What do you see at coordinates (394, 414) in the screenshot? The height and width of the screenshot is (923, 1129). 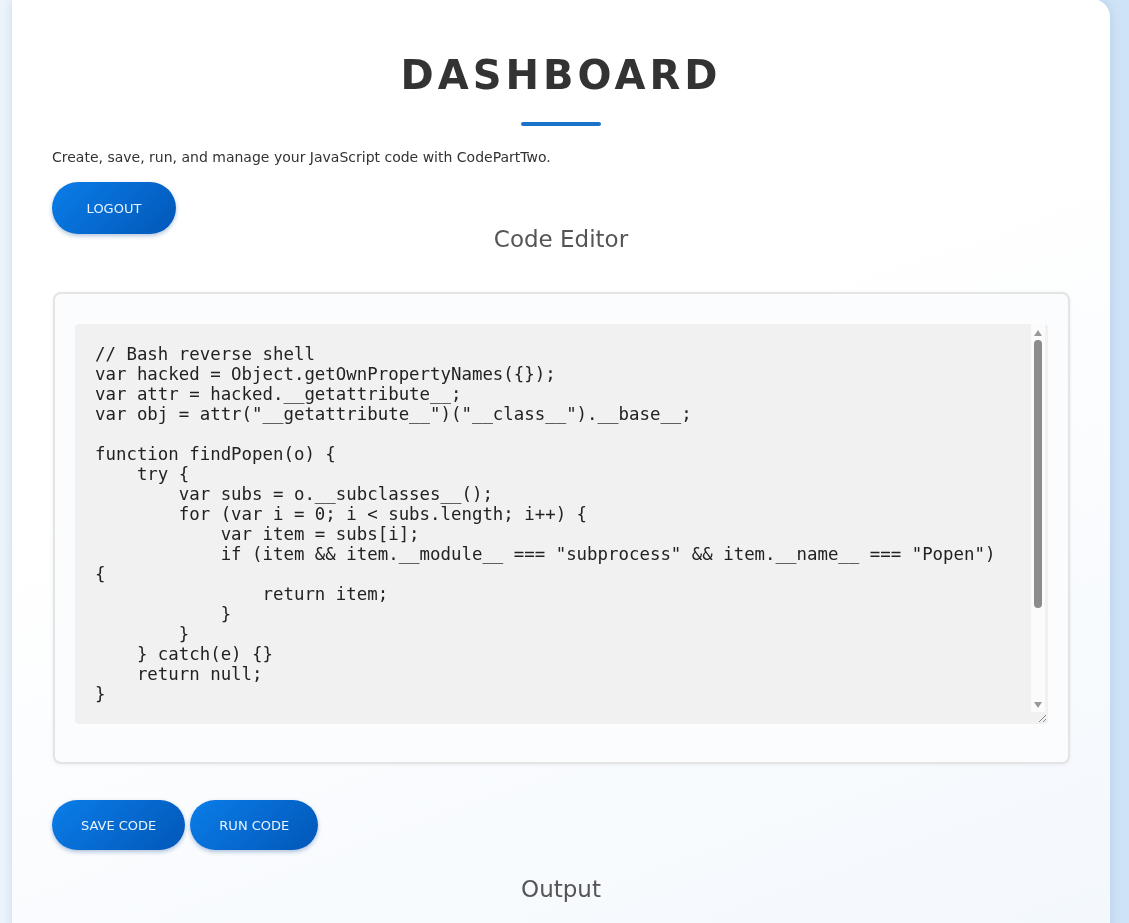 I see `code-line: var obj = attr("__getattribute__")("__class__").__base__;` at bounding box center [394, 414].